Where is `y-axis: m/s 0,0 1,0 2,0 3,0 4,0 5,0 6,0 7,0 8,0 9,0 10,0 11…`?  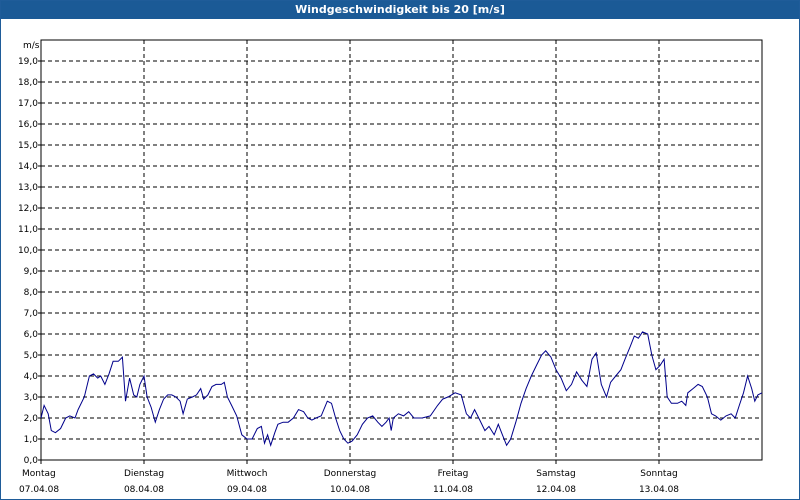 y-axis: m/s 0,0 1,0 2,0 3,0 4,0 5,0 6,0 7,0 8,0 9,0 10,0 11… is located at coordinates (29, 253).